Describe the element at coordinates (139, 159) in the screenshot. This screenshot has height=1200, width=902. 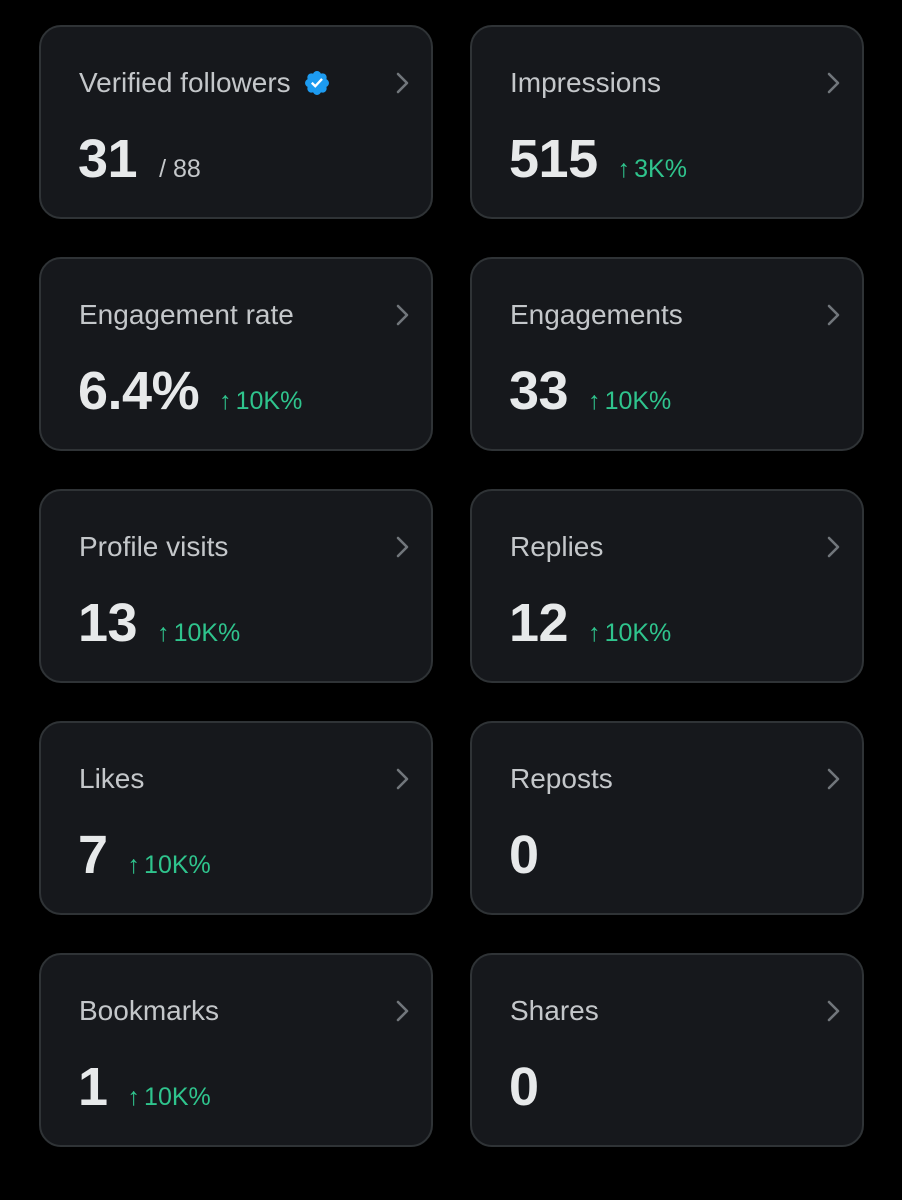
I see `value-row: 31 / 88` at that location.